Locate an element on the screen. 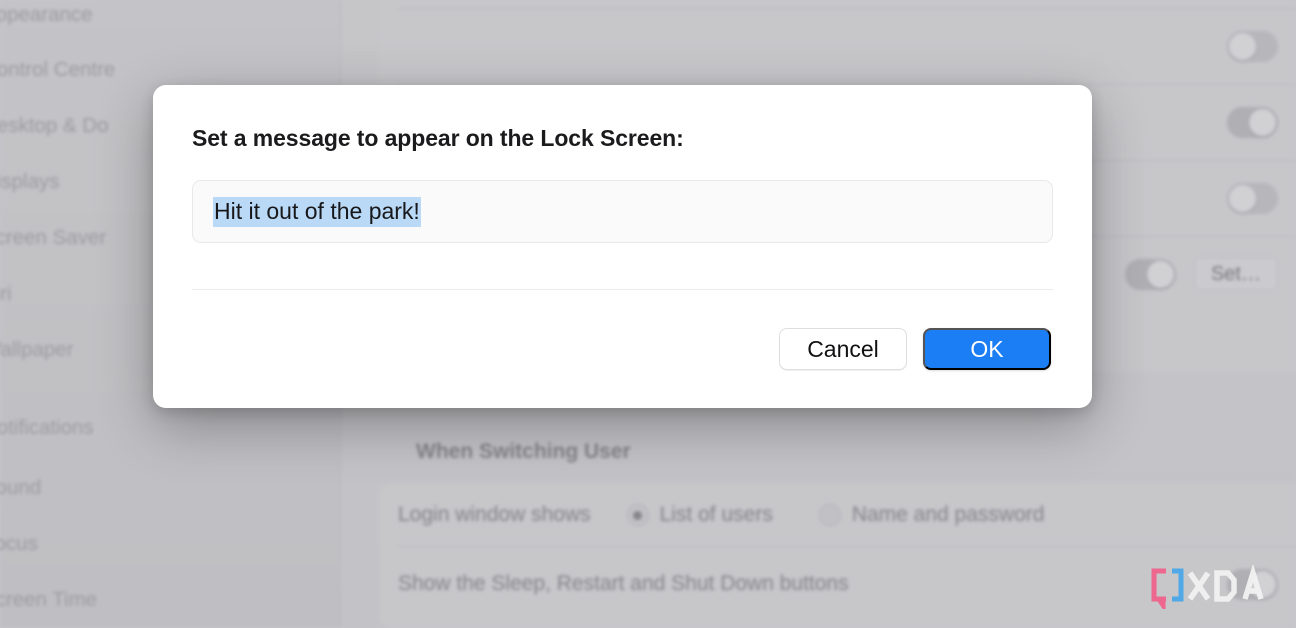  sidebar-item-label: Notifications is located at coordinates (47, 427).